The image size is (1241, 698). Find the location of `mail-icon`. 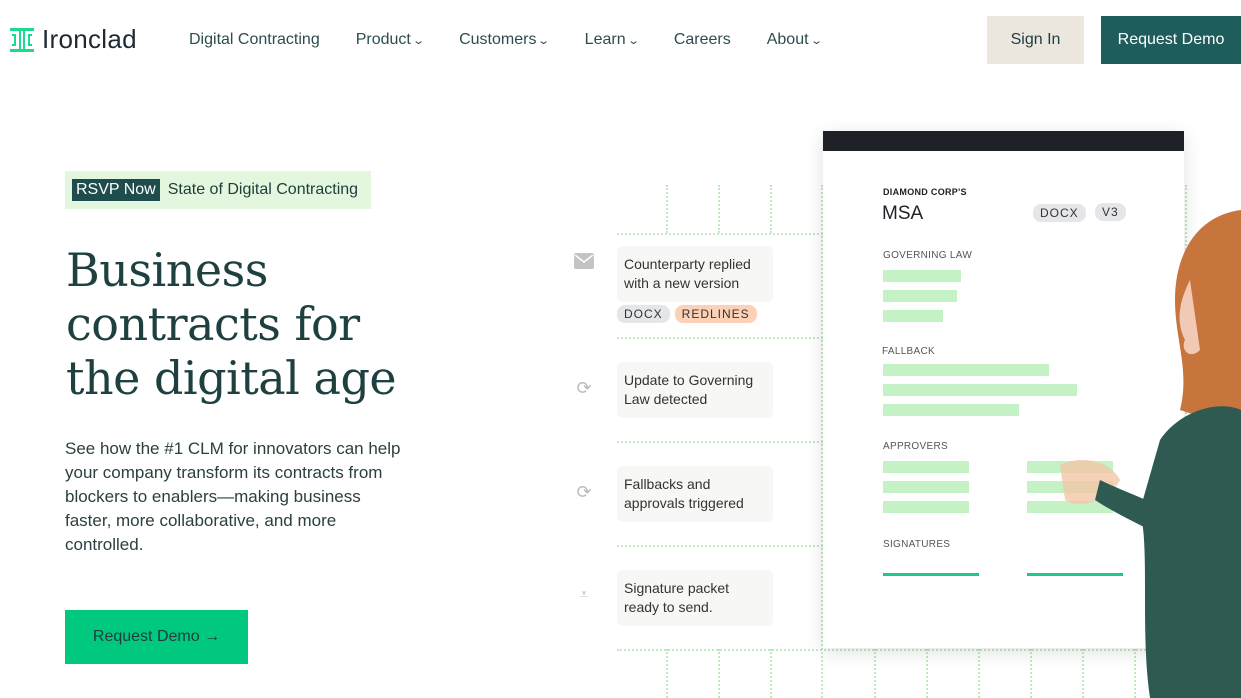

mail-icon is located at coordinates (584, 263).